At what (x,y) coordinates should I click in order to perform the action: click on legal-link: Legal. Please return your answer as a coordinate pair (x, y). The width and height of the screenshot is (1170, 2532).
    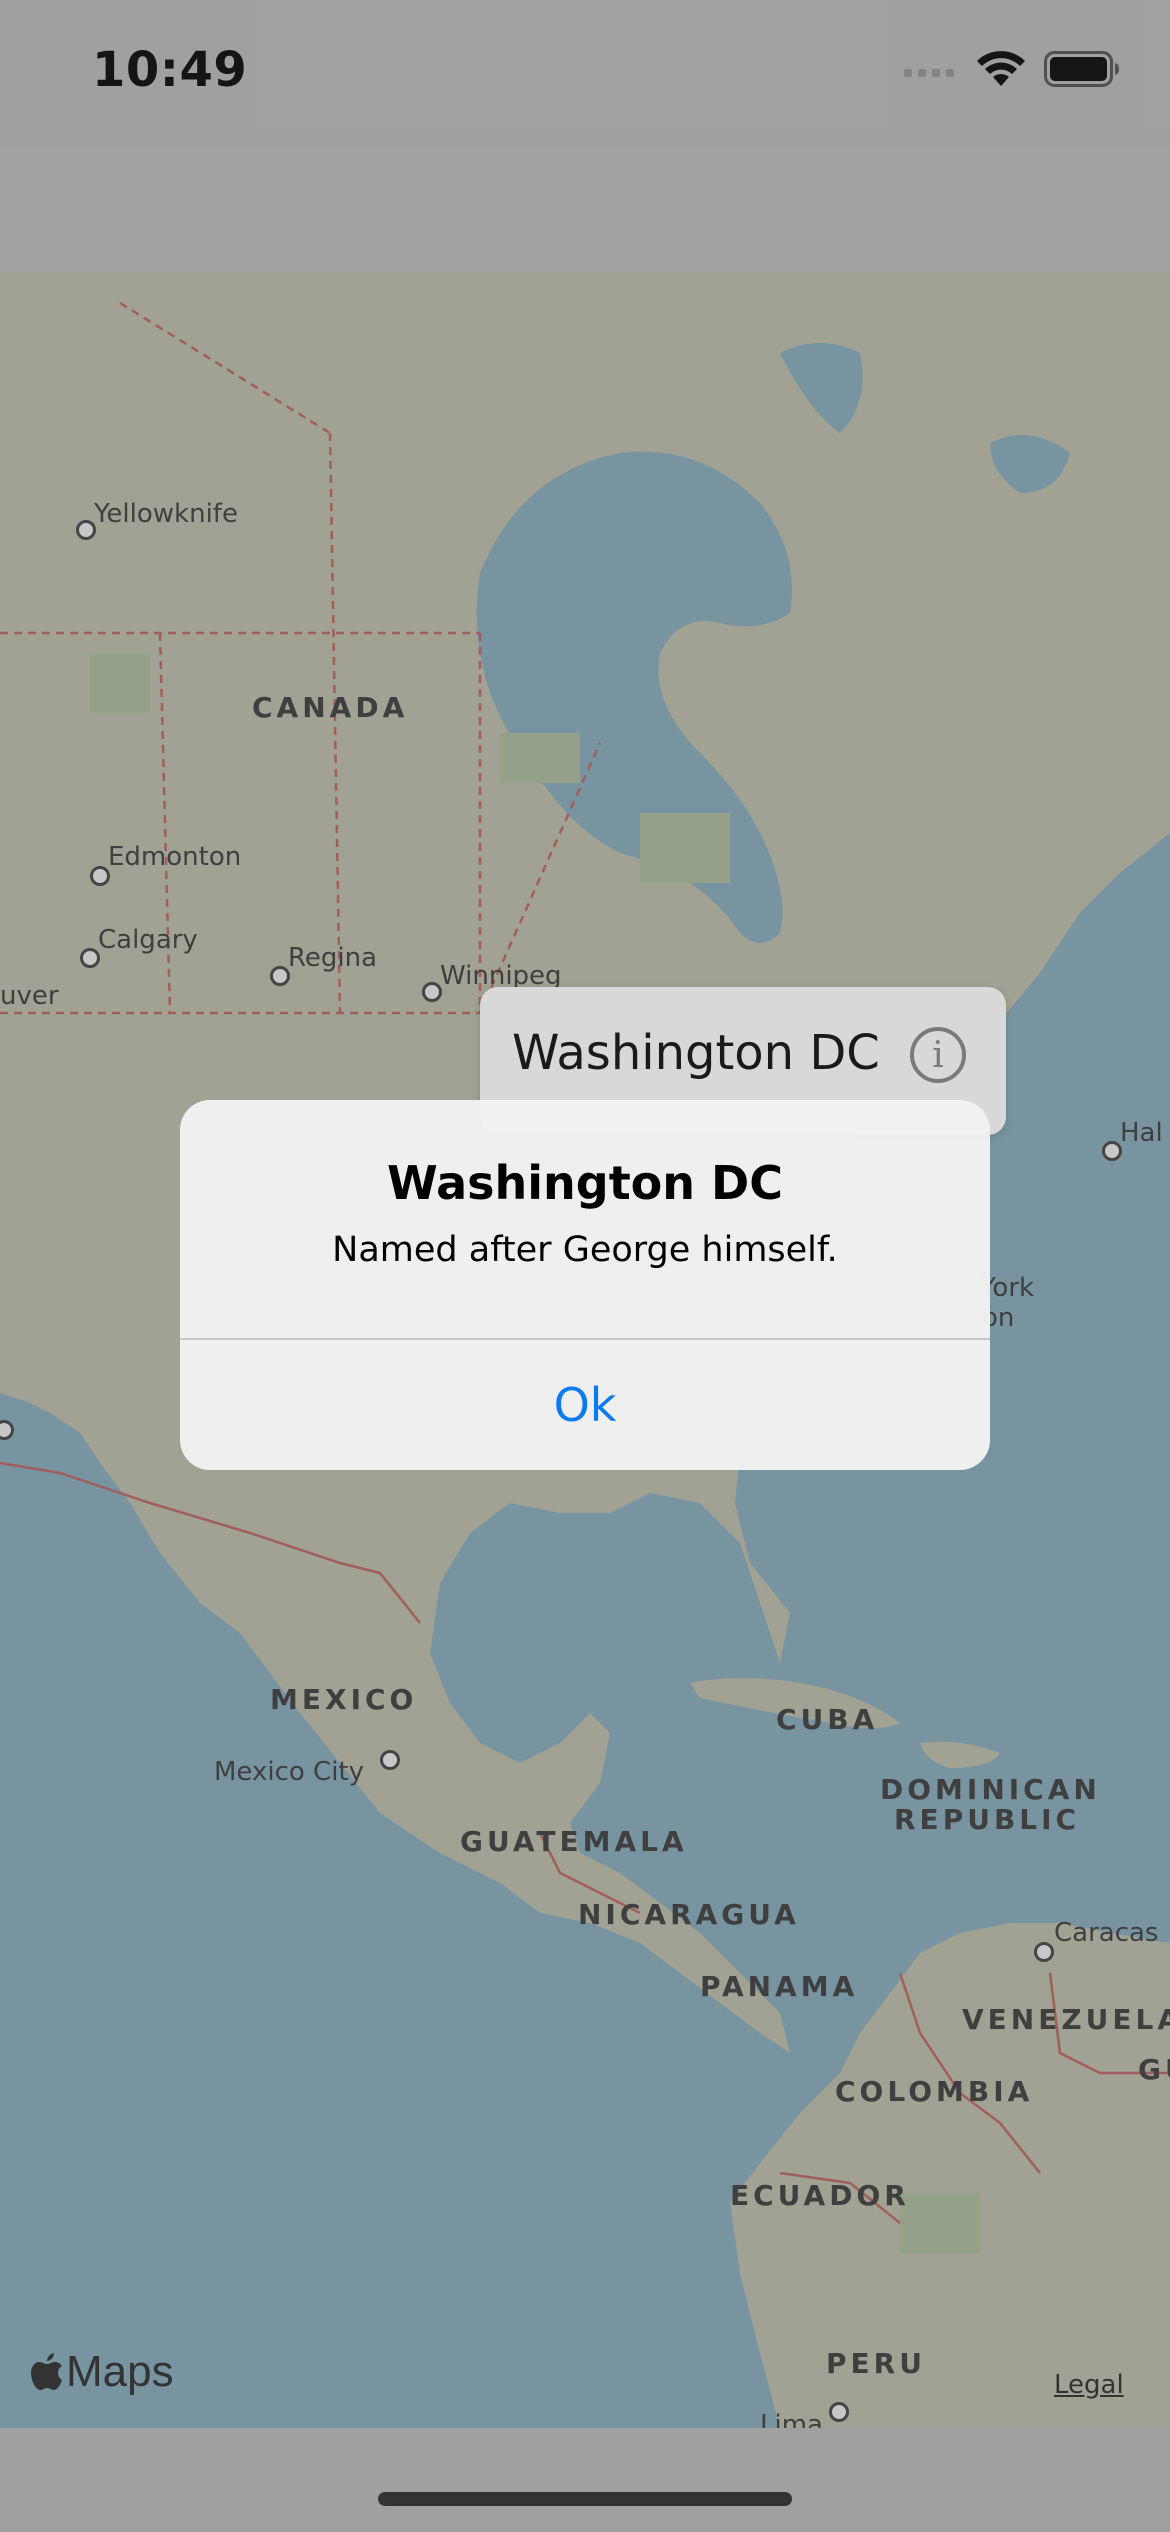
    Looking at the image, I should click on (1089, 2385).